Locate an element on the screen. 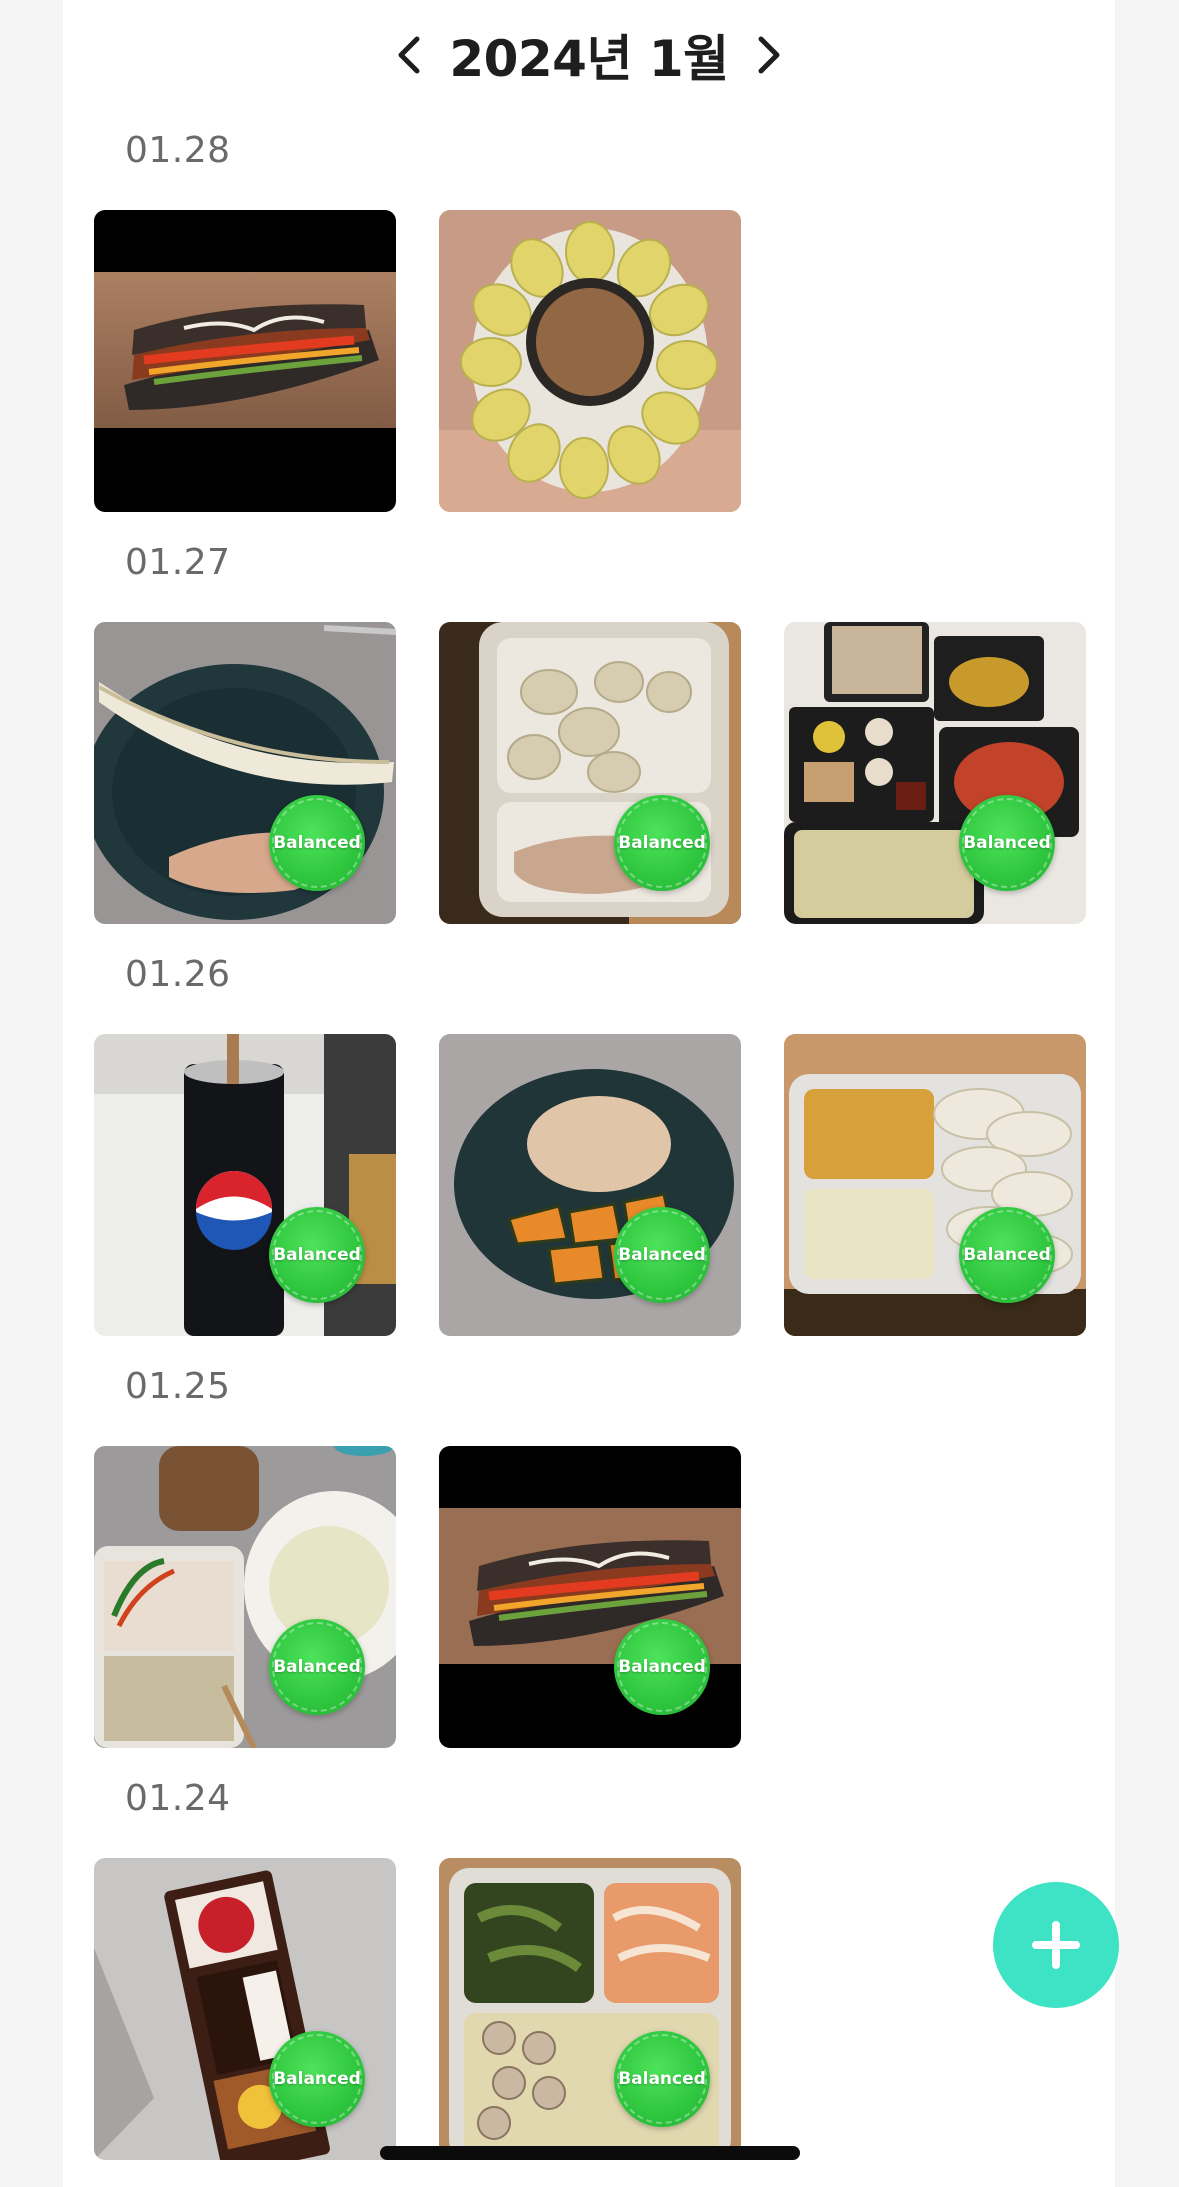 The image size is (1179, 2187). chevron-right-icon is located at coordinates (769, 55).